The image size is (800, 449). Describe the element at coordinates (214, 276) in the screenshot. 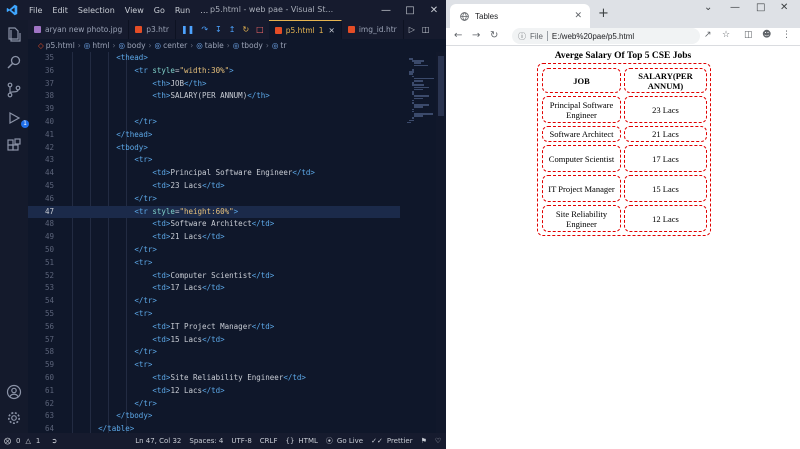

I see `code-line: 52 <td>Computer Scientist</td>` at that location.